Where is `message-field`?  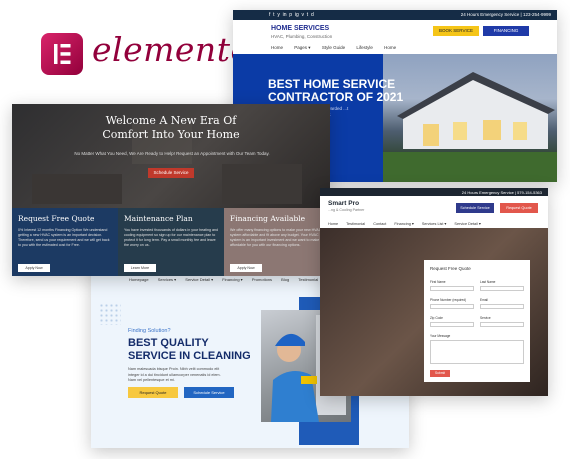
message-field is located at coordinates (477, 352).